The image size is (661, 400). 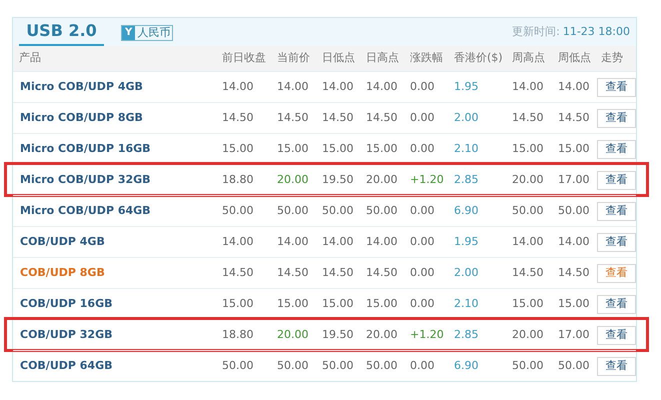 I want to click on column-header: 周高点, so click(x=528, y=58).